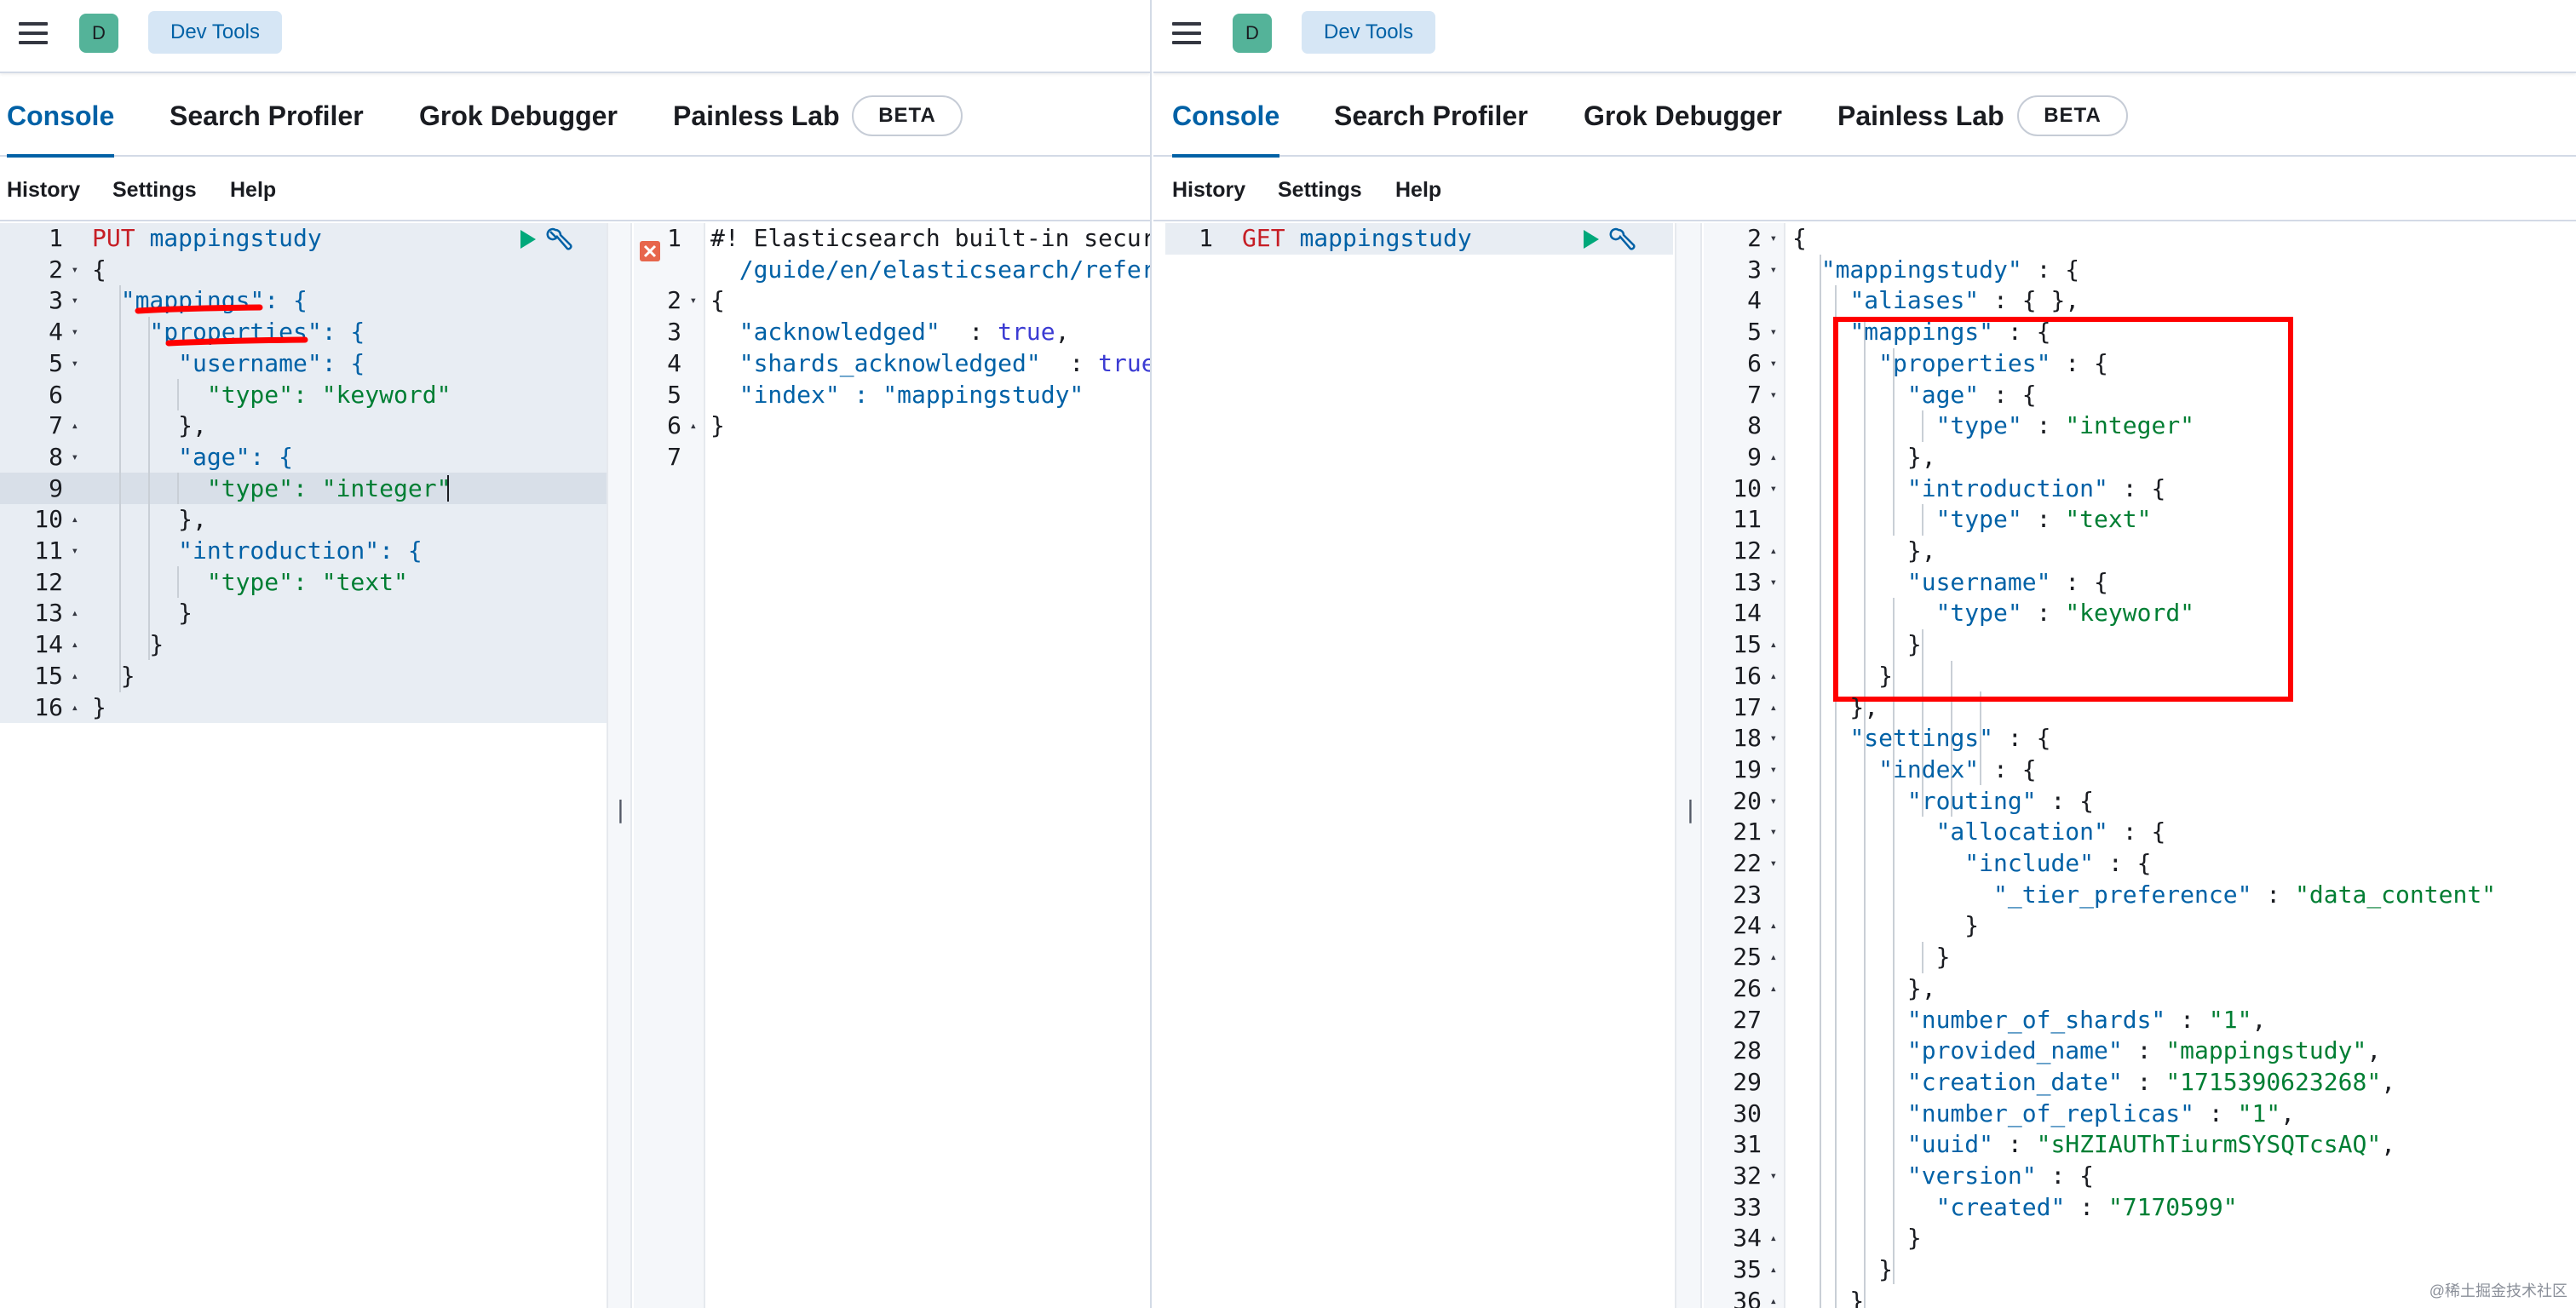  I want to click on code-line: "shards_acknowledged" : true,, so click(931, 363).